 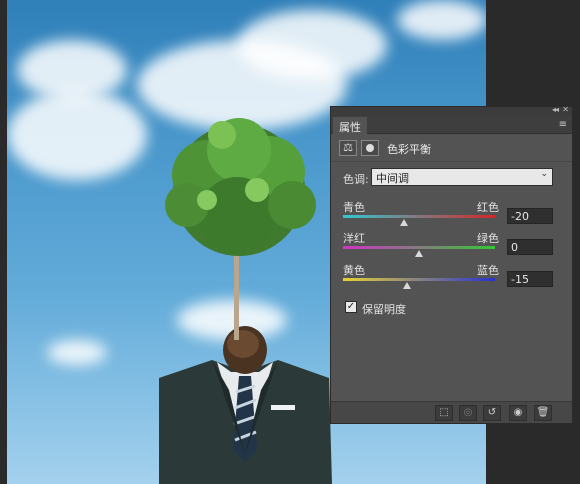 What do you see at coordinates (356, 179) in the screenshot?
I see `tone-label: 色调:` at bounding box center [356, 179].